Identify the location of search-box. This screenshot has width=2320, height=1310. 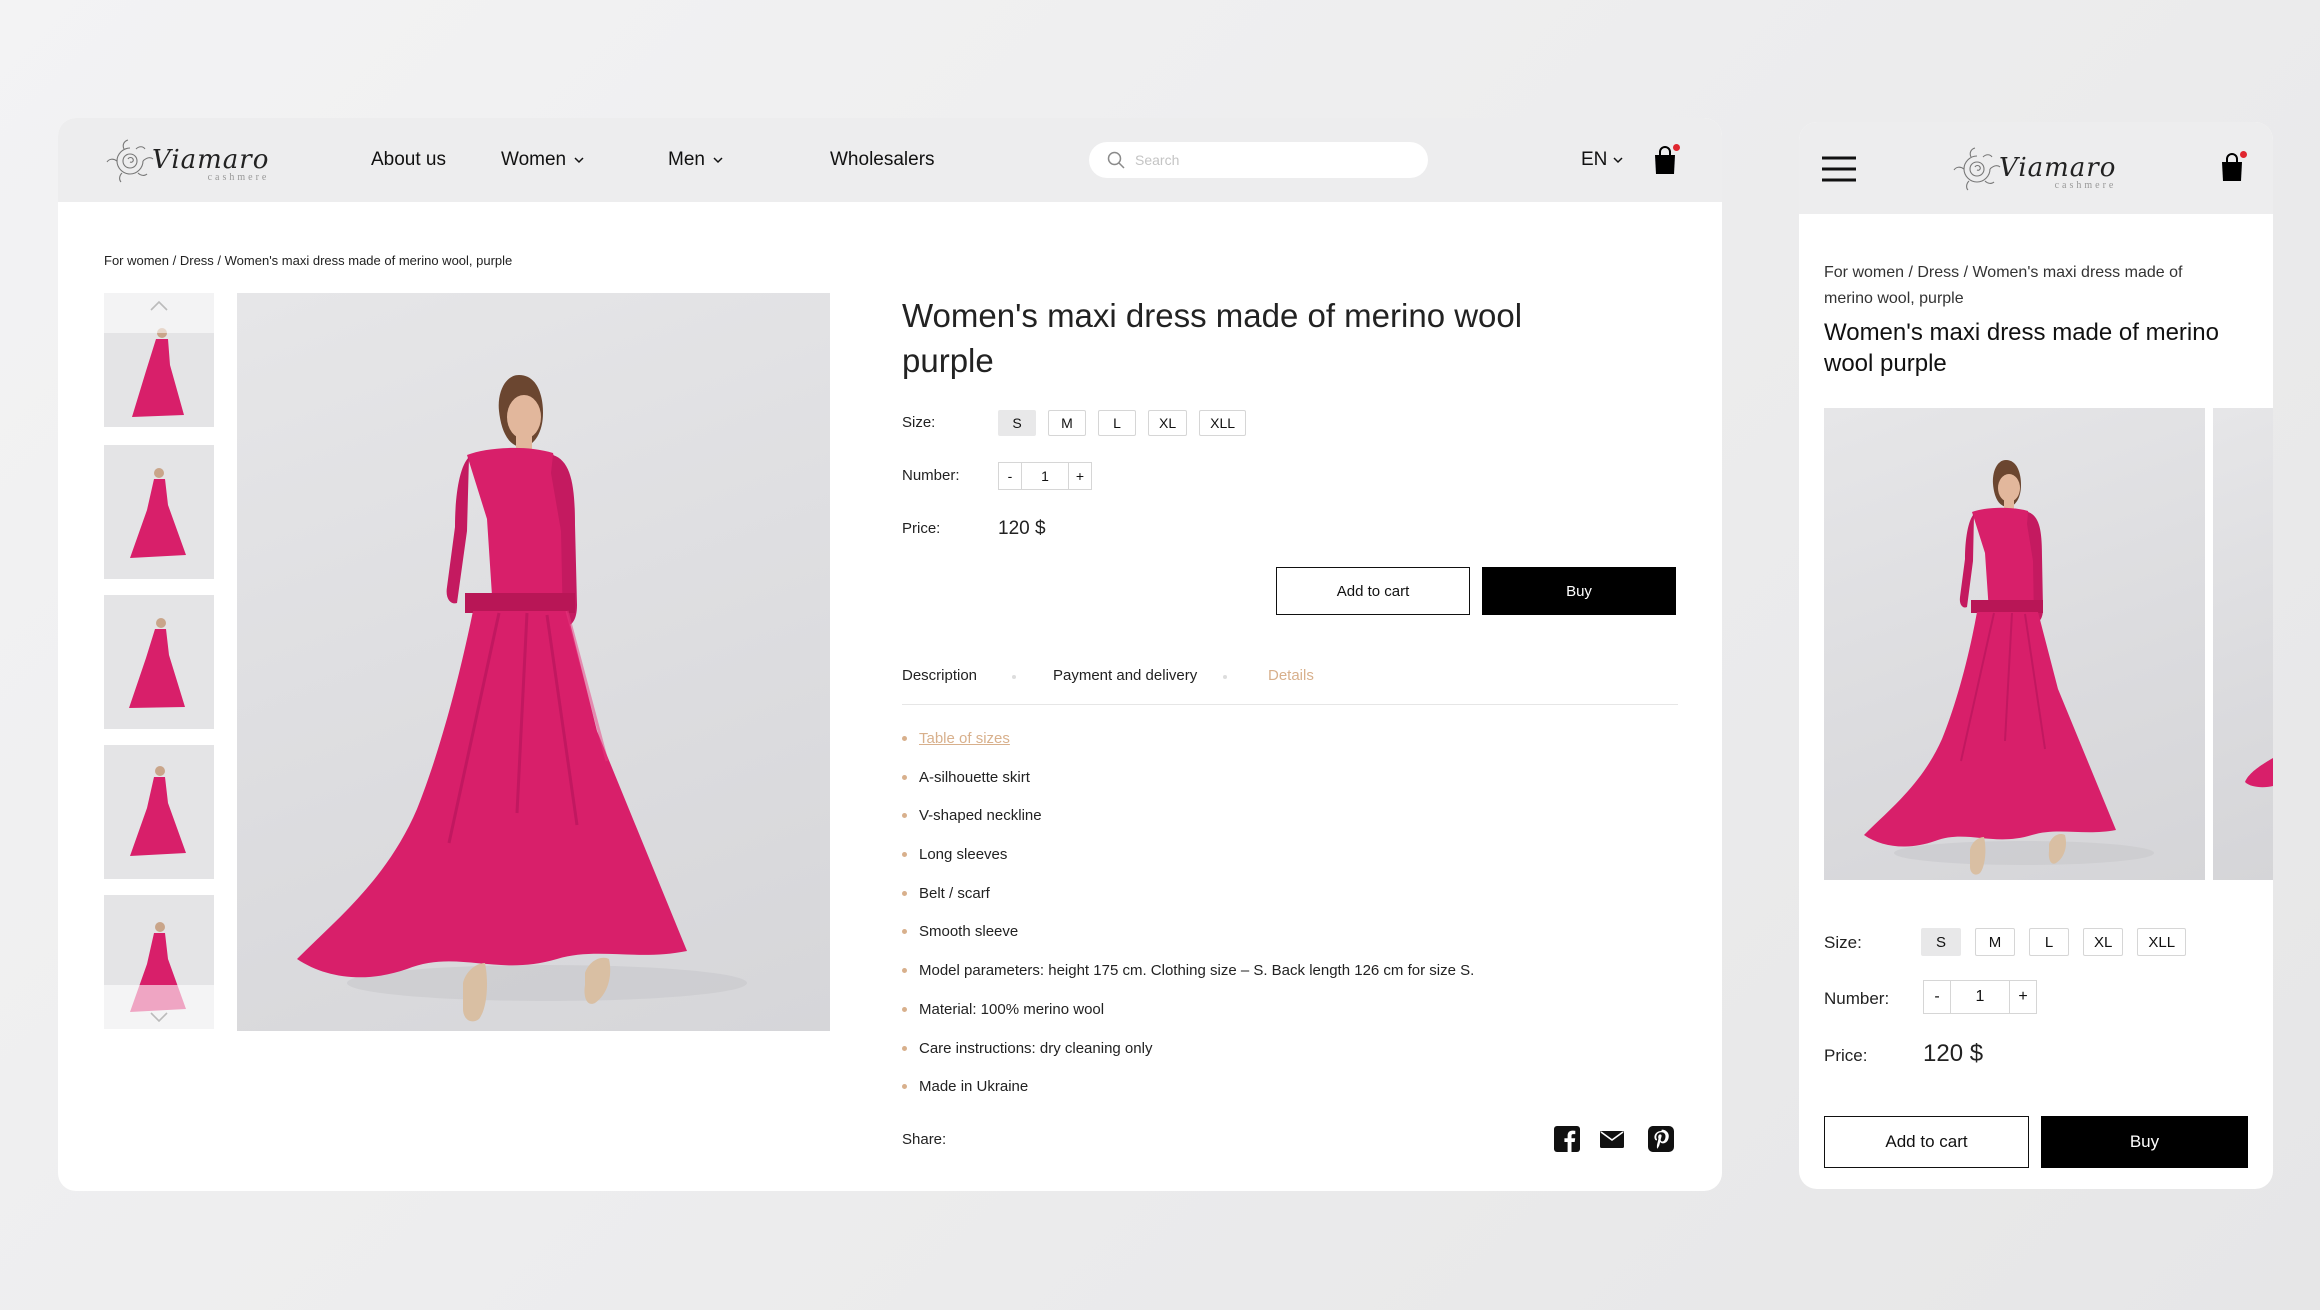
(1258, 160).